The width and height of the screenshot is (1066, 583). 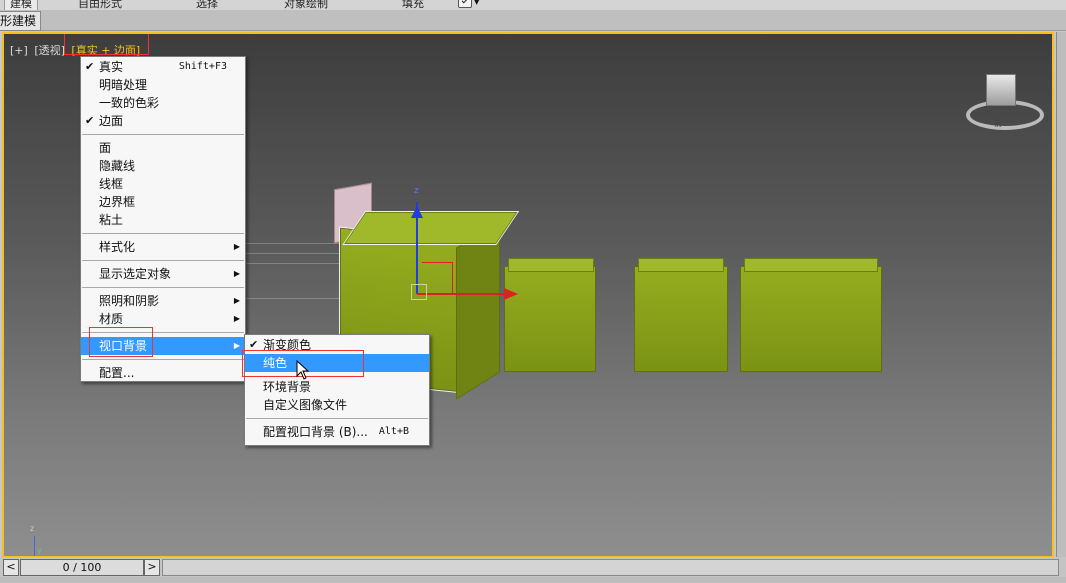 I want to click on viewcube: 前, so click(x=1004, y=100).